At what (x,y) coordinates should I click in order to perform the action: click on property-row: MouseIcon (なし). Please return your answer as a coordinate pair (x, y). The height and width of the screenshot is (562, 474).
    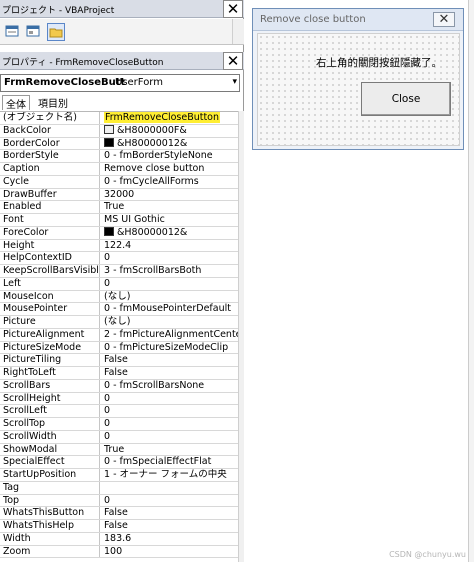
    Looking at the image, I should click on (119, 297).